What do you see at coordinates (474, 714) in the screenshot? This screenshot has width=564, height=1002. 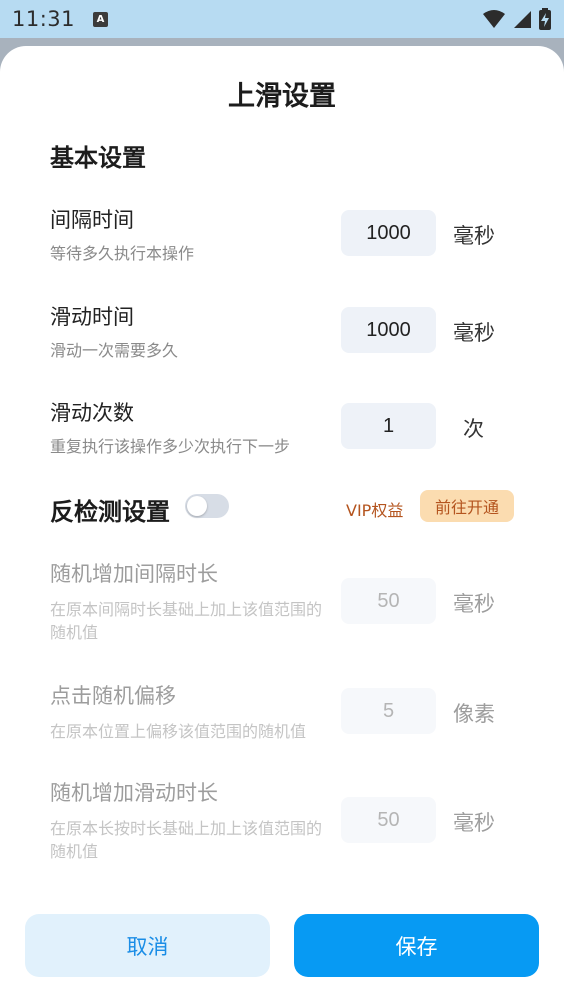 I see `click-offset-unit: 像素` at bounding box center [474, 714].